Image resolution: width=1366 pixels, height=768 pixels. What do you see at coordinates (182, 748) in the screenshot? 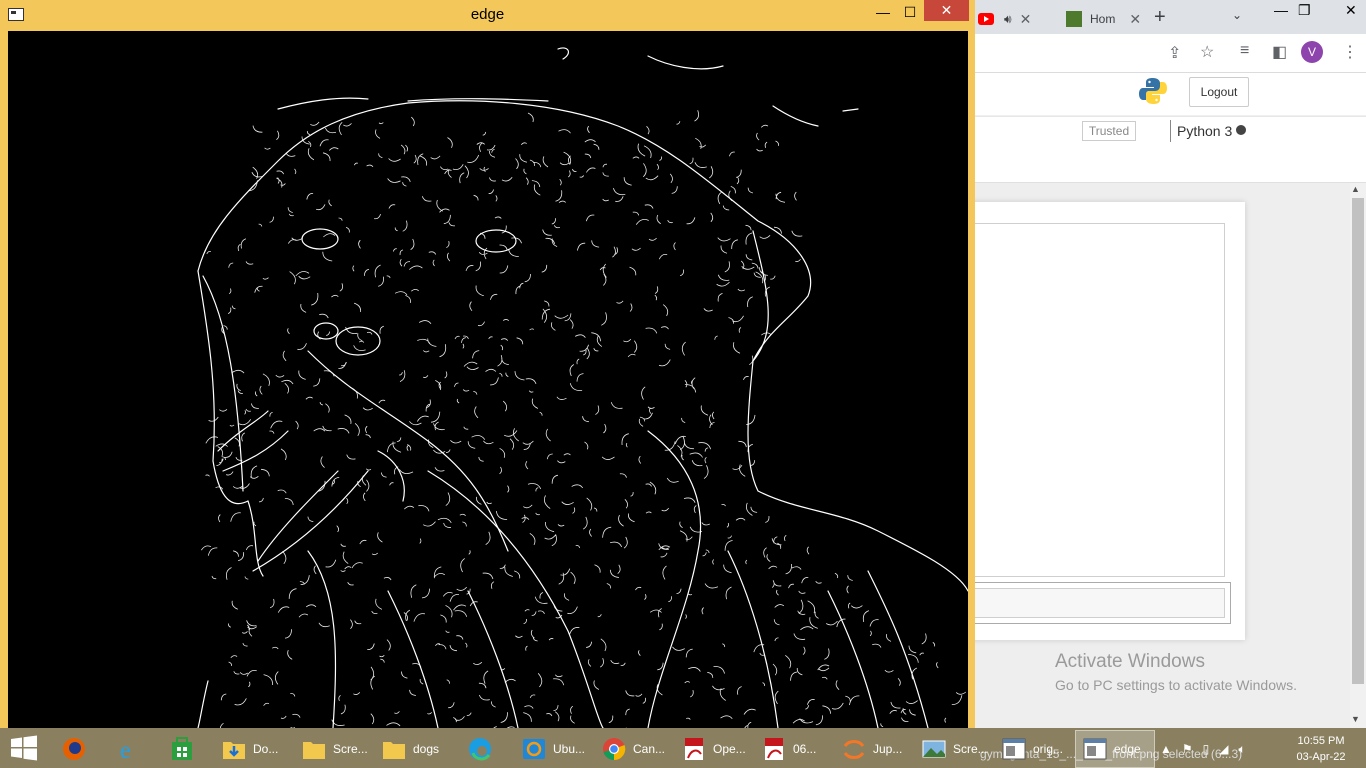
I see `store-icon` at bounding box center [182, 748].